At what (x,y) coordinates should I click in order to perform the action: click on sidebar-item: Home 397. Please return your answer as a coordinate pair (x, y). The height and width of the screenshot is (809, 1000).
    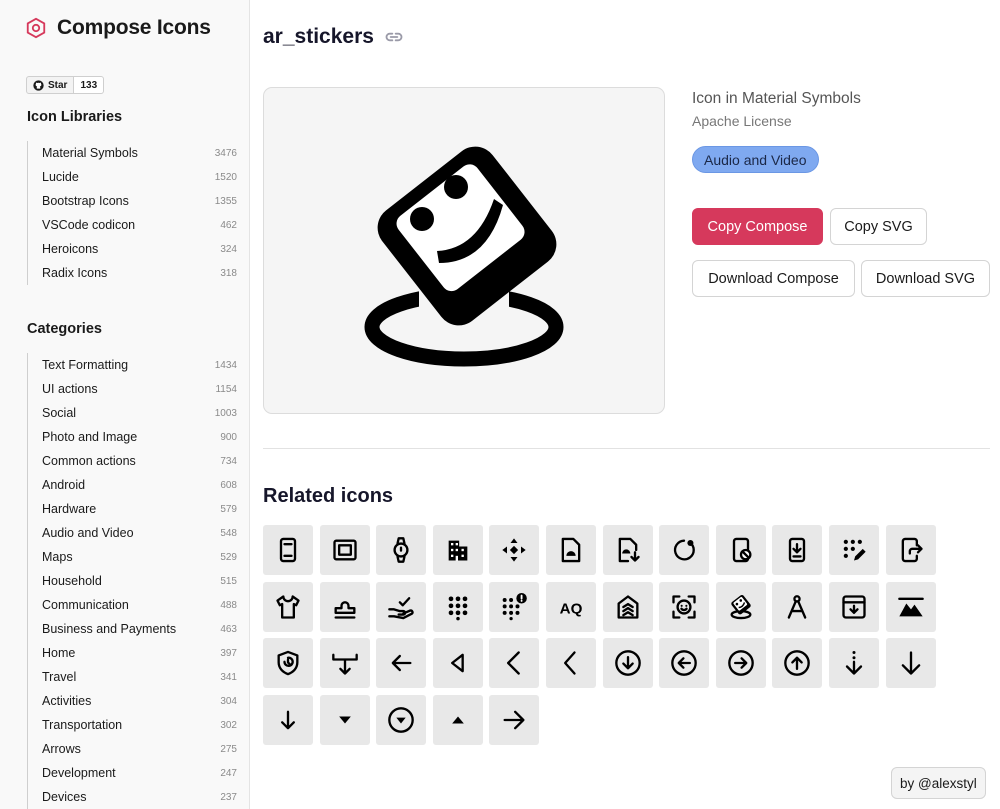
    Looking at the image, I should click on (132, 653).